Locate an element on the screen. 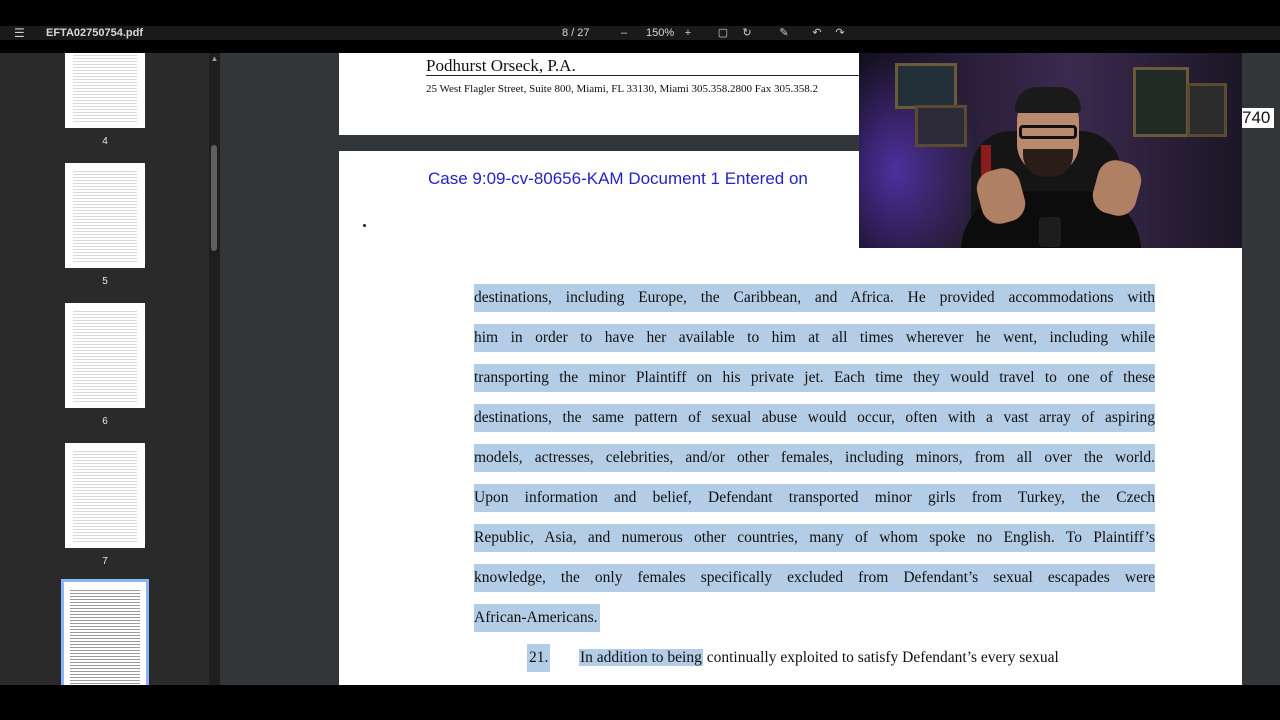 This screenshot has width=1280, height=720. page-indicator: 8 / 27 is located at coordinates (576, 33).